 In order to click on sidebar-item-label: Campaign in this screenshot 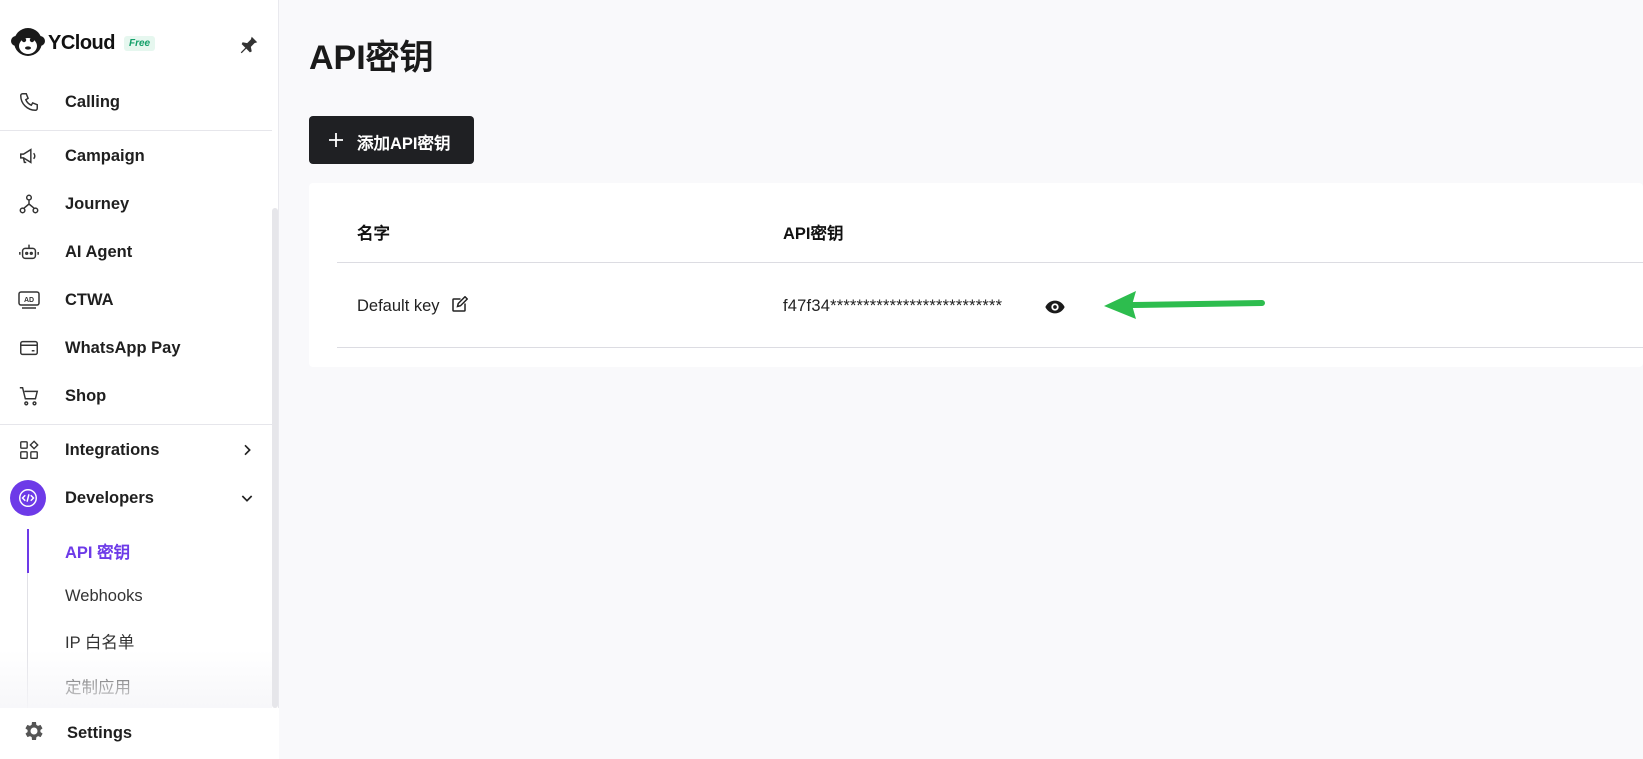, I will do `click(105, 155)`.